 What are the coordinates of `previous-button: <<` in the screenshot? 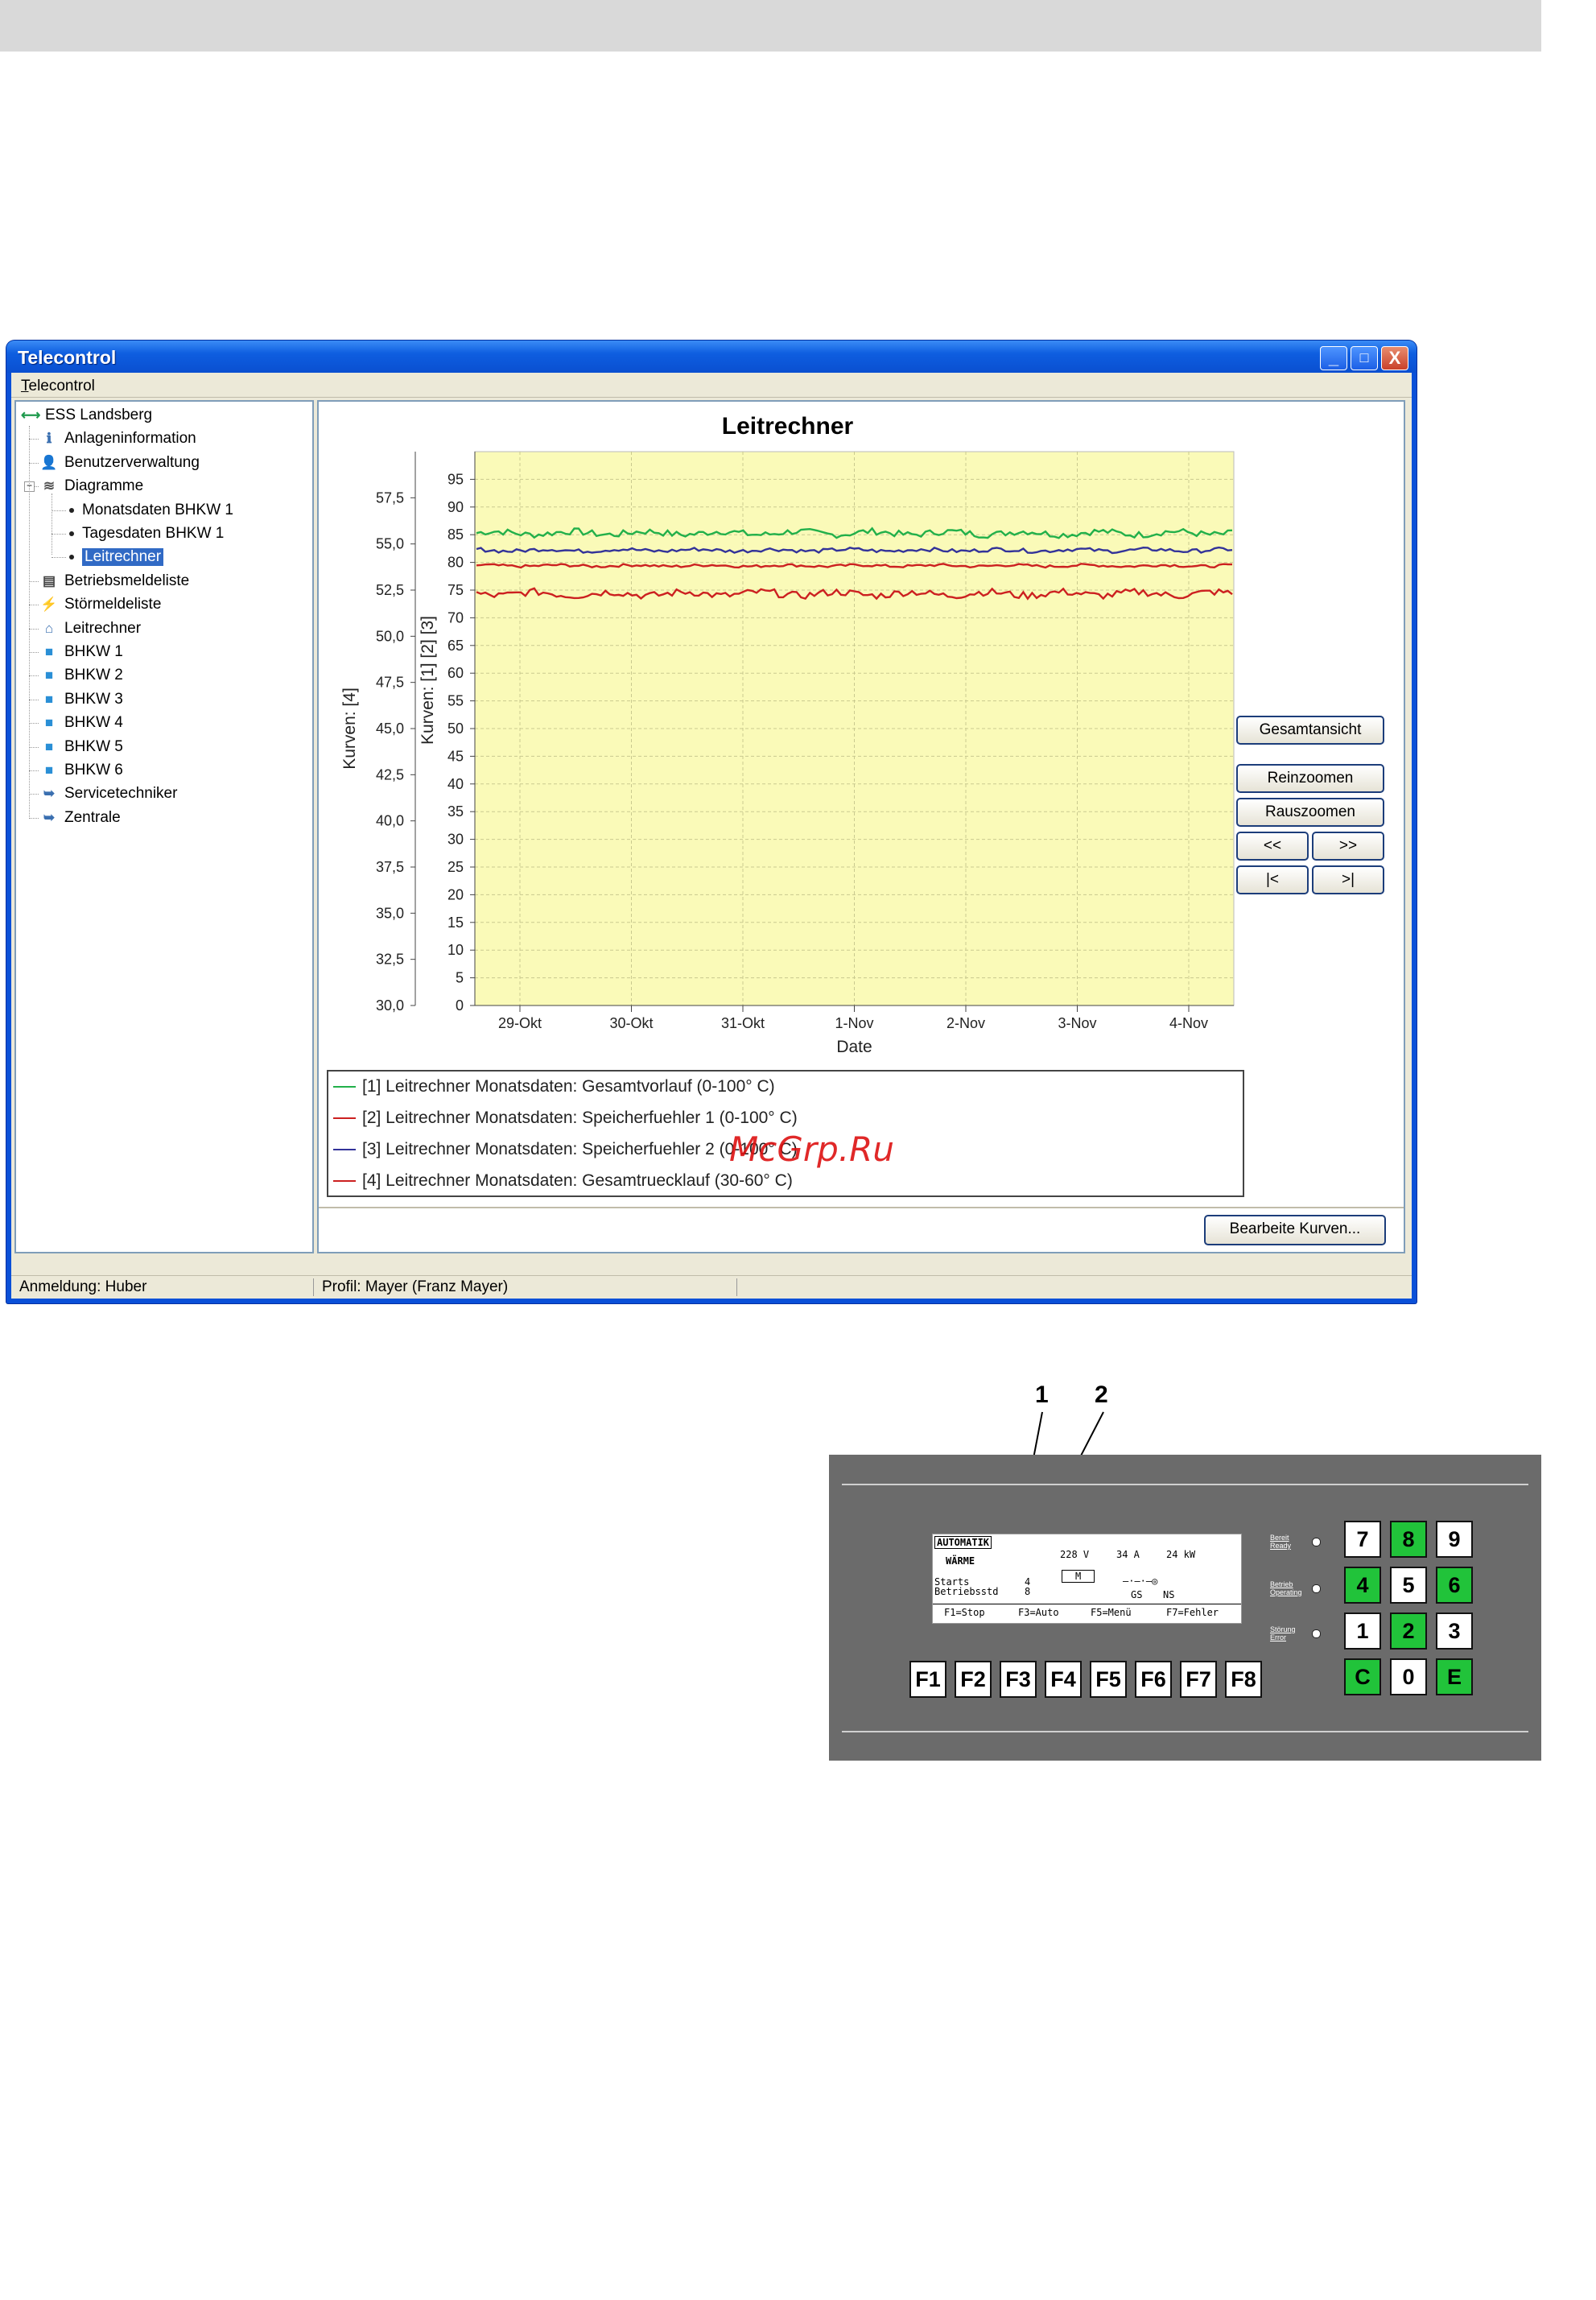 It's located at (1272, 847).